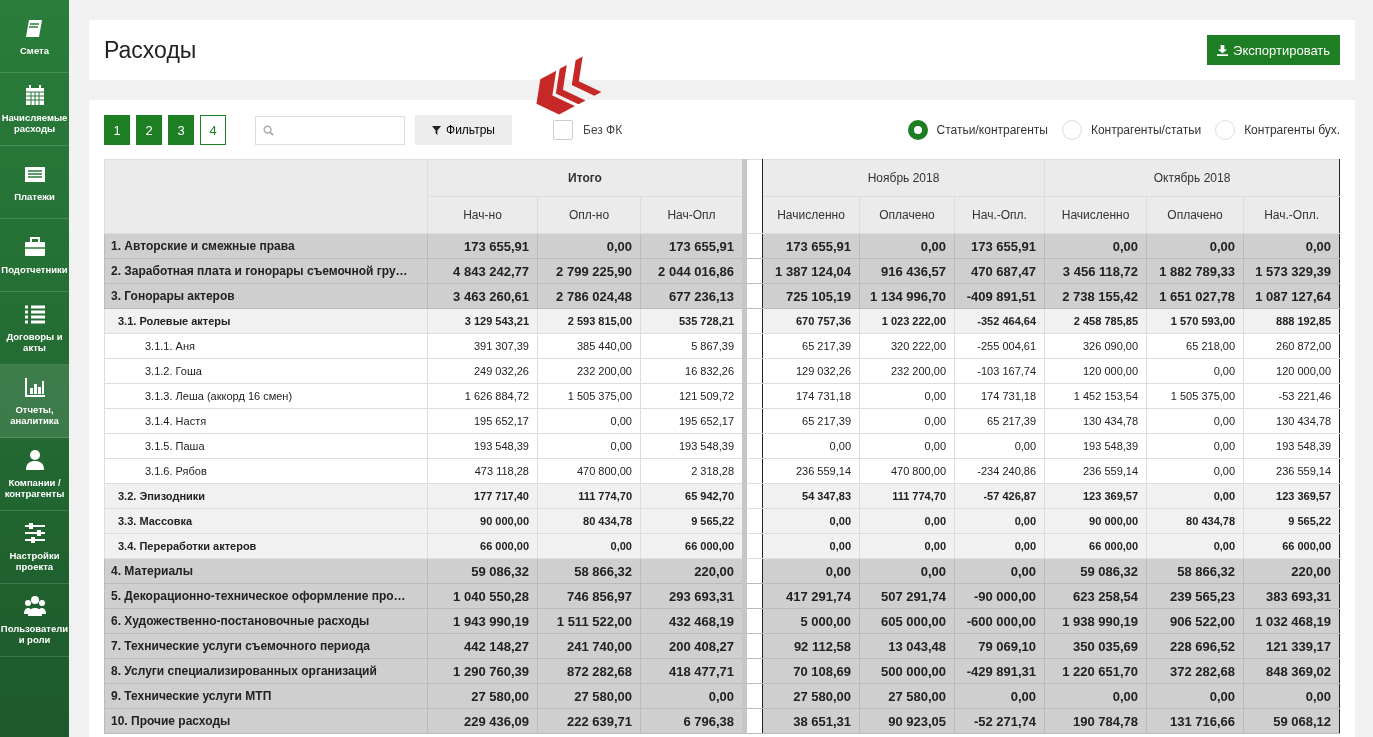 The width and height of the screenshot is (1373, 737). Describe the element at coordinates (1095, 396) in the screenshot. I see `table-cell: 1 452 153,54` at that location.